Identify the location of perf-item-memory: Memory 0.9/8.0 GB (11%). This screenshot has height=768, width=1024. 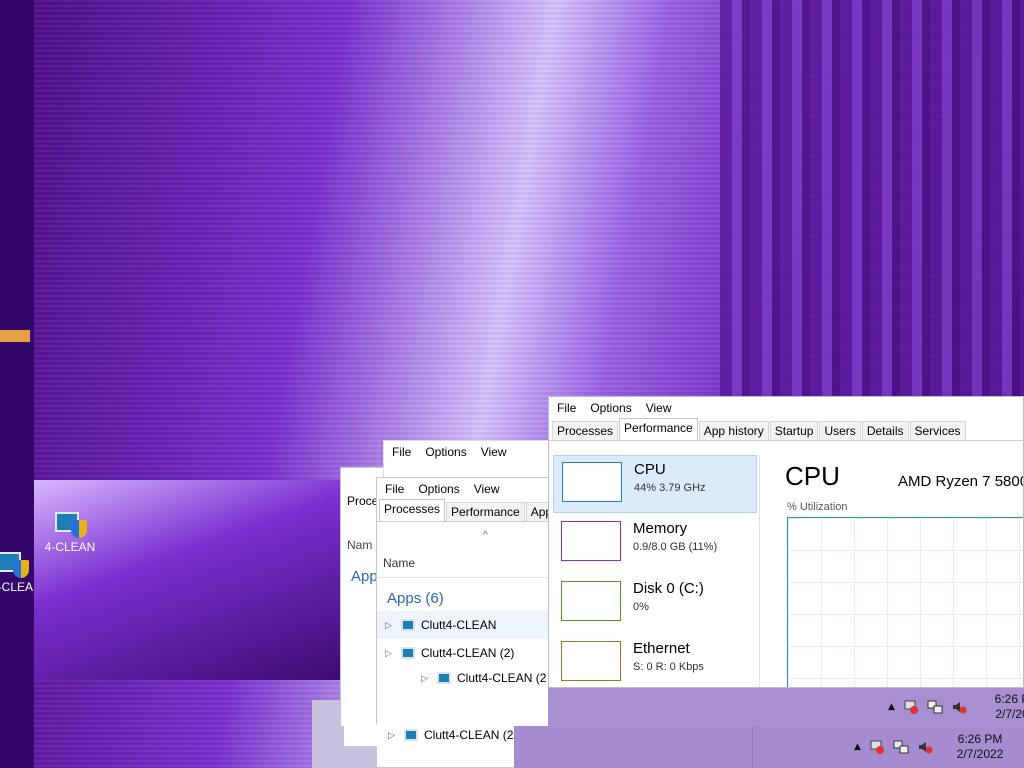
(655, 544).